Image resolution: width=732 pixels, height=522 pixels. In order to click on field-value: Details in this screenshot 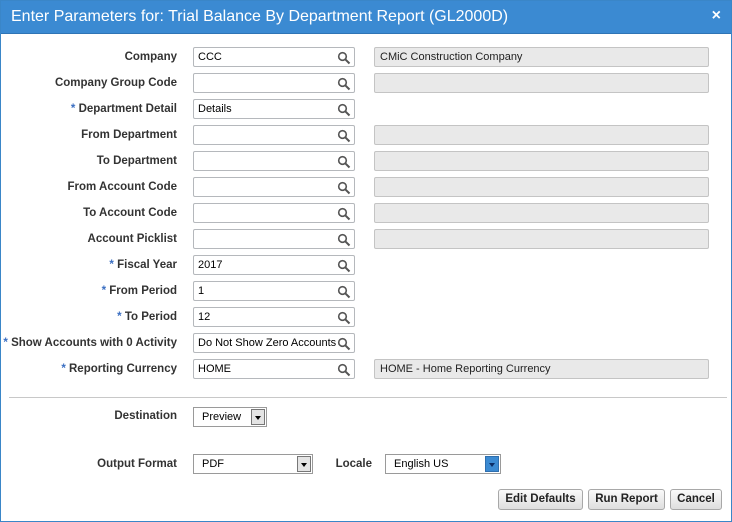, I will do `click(215, 109)`.